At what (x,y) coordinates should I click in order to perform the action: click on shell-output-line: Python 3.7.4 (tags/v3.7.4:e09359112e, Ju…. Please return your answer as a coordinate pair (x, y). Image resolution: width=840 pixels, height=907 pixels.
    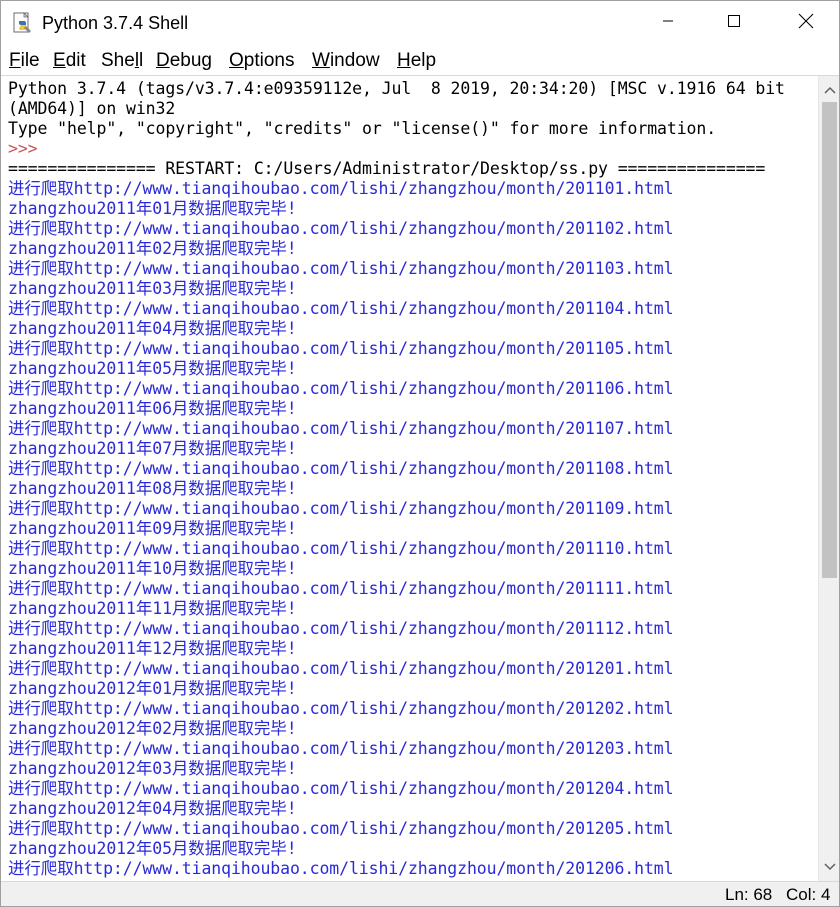
    Looking at the image, I should click on (396, 88).